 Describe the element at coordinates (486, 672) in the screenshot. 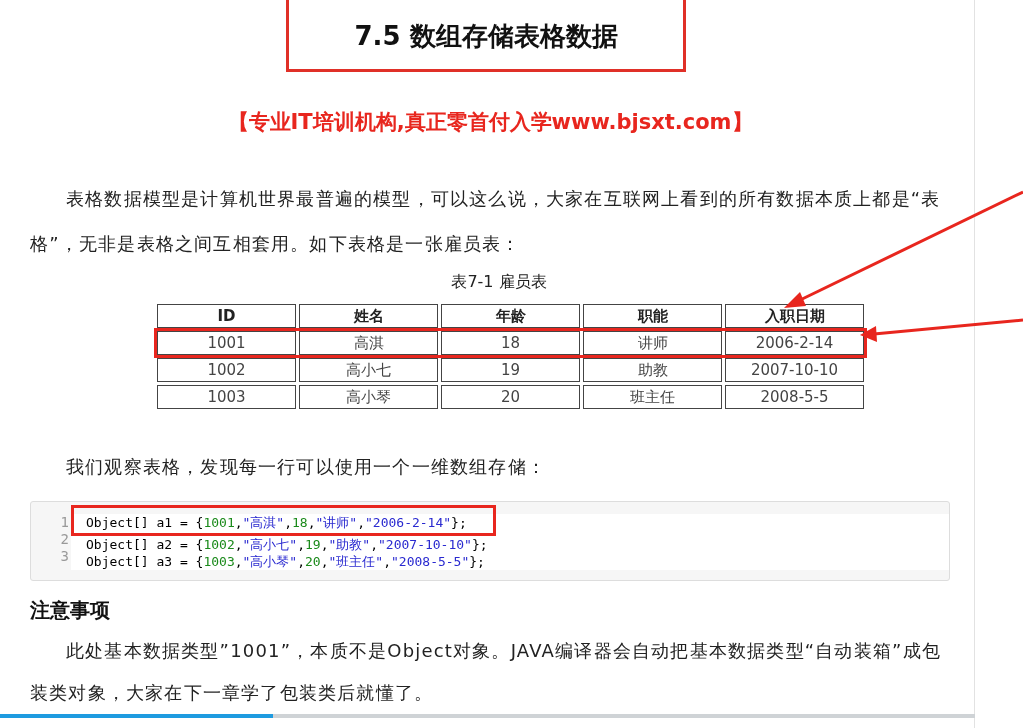

I see `notes-paragraph: 此处基本数据类型”1001”，本质不是Object对象。JAVA编译器会自动把基本数据类型“自动装箱”成包装类对象，大家在下一章学了包装类后就懂了。` at that location.